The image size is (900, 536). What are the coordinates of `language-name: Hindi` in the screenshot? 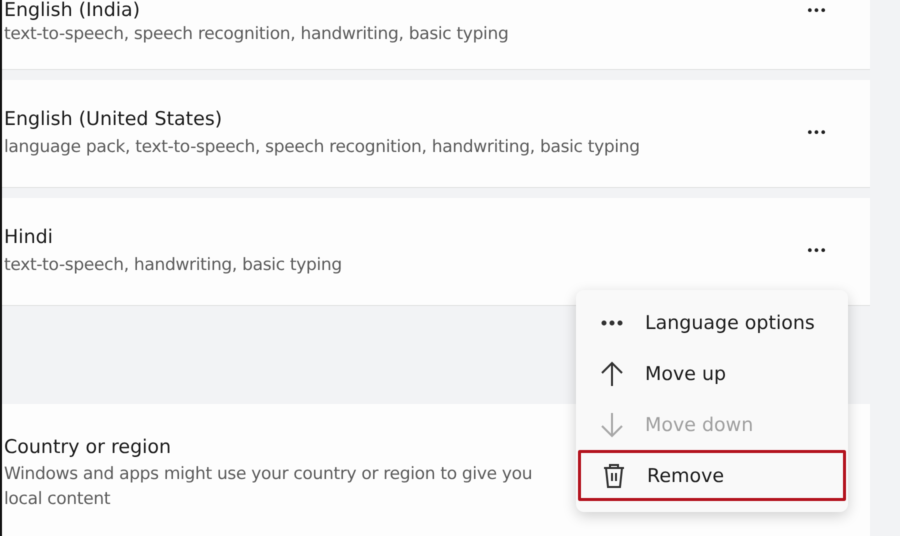 It's located at (29, 237).